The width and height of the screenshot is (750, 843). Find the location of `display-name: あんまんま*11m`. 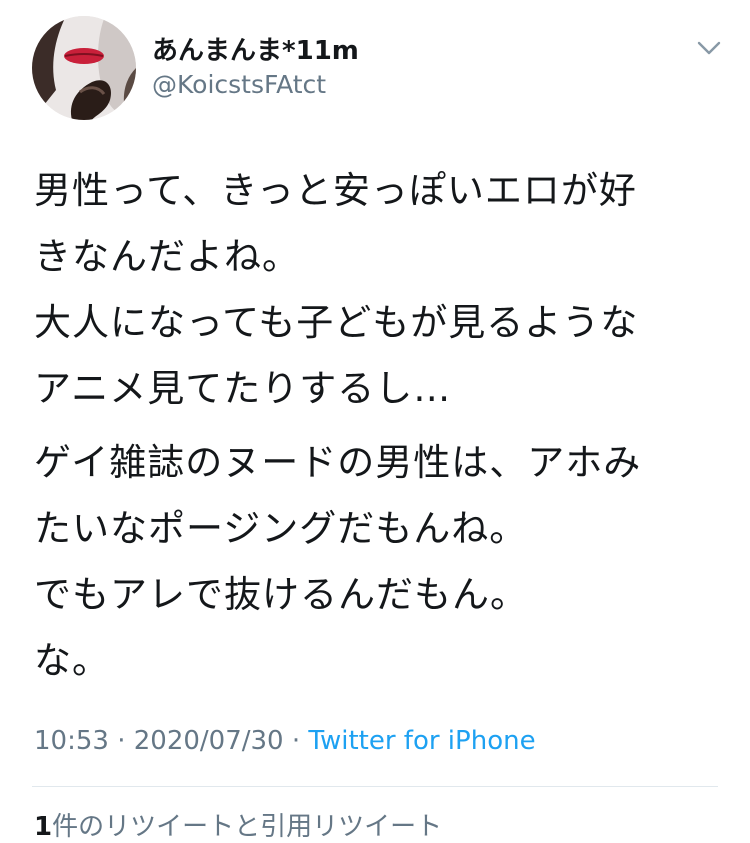

display-name: あんまんま*11m is located at coordinates (255, 48).